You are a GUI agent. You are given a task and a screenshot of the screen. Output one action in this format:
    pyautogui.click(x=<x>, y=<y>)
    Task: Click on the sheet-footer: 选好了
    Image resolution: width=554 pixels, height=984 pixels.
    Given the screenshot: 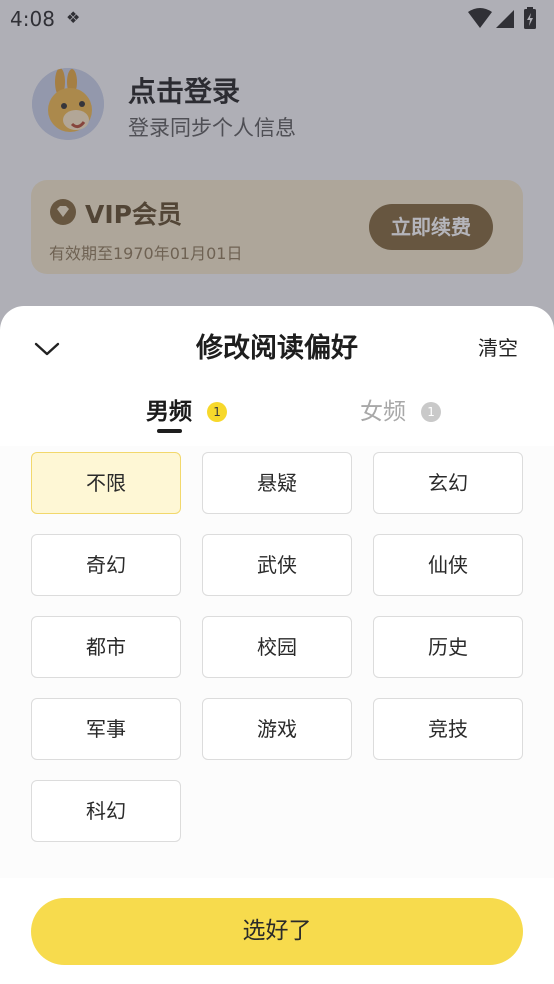 What is the action you would take?
    pyautogui.click(x=277, y=931)
    